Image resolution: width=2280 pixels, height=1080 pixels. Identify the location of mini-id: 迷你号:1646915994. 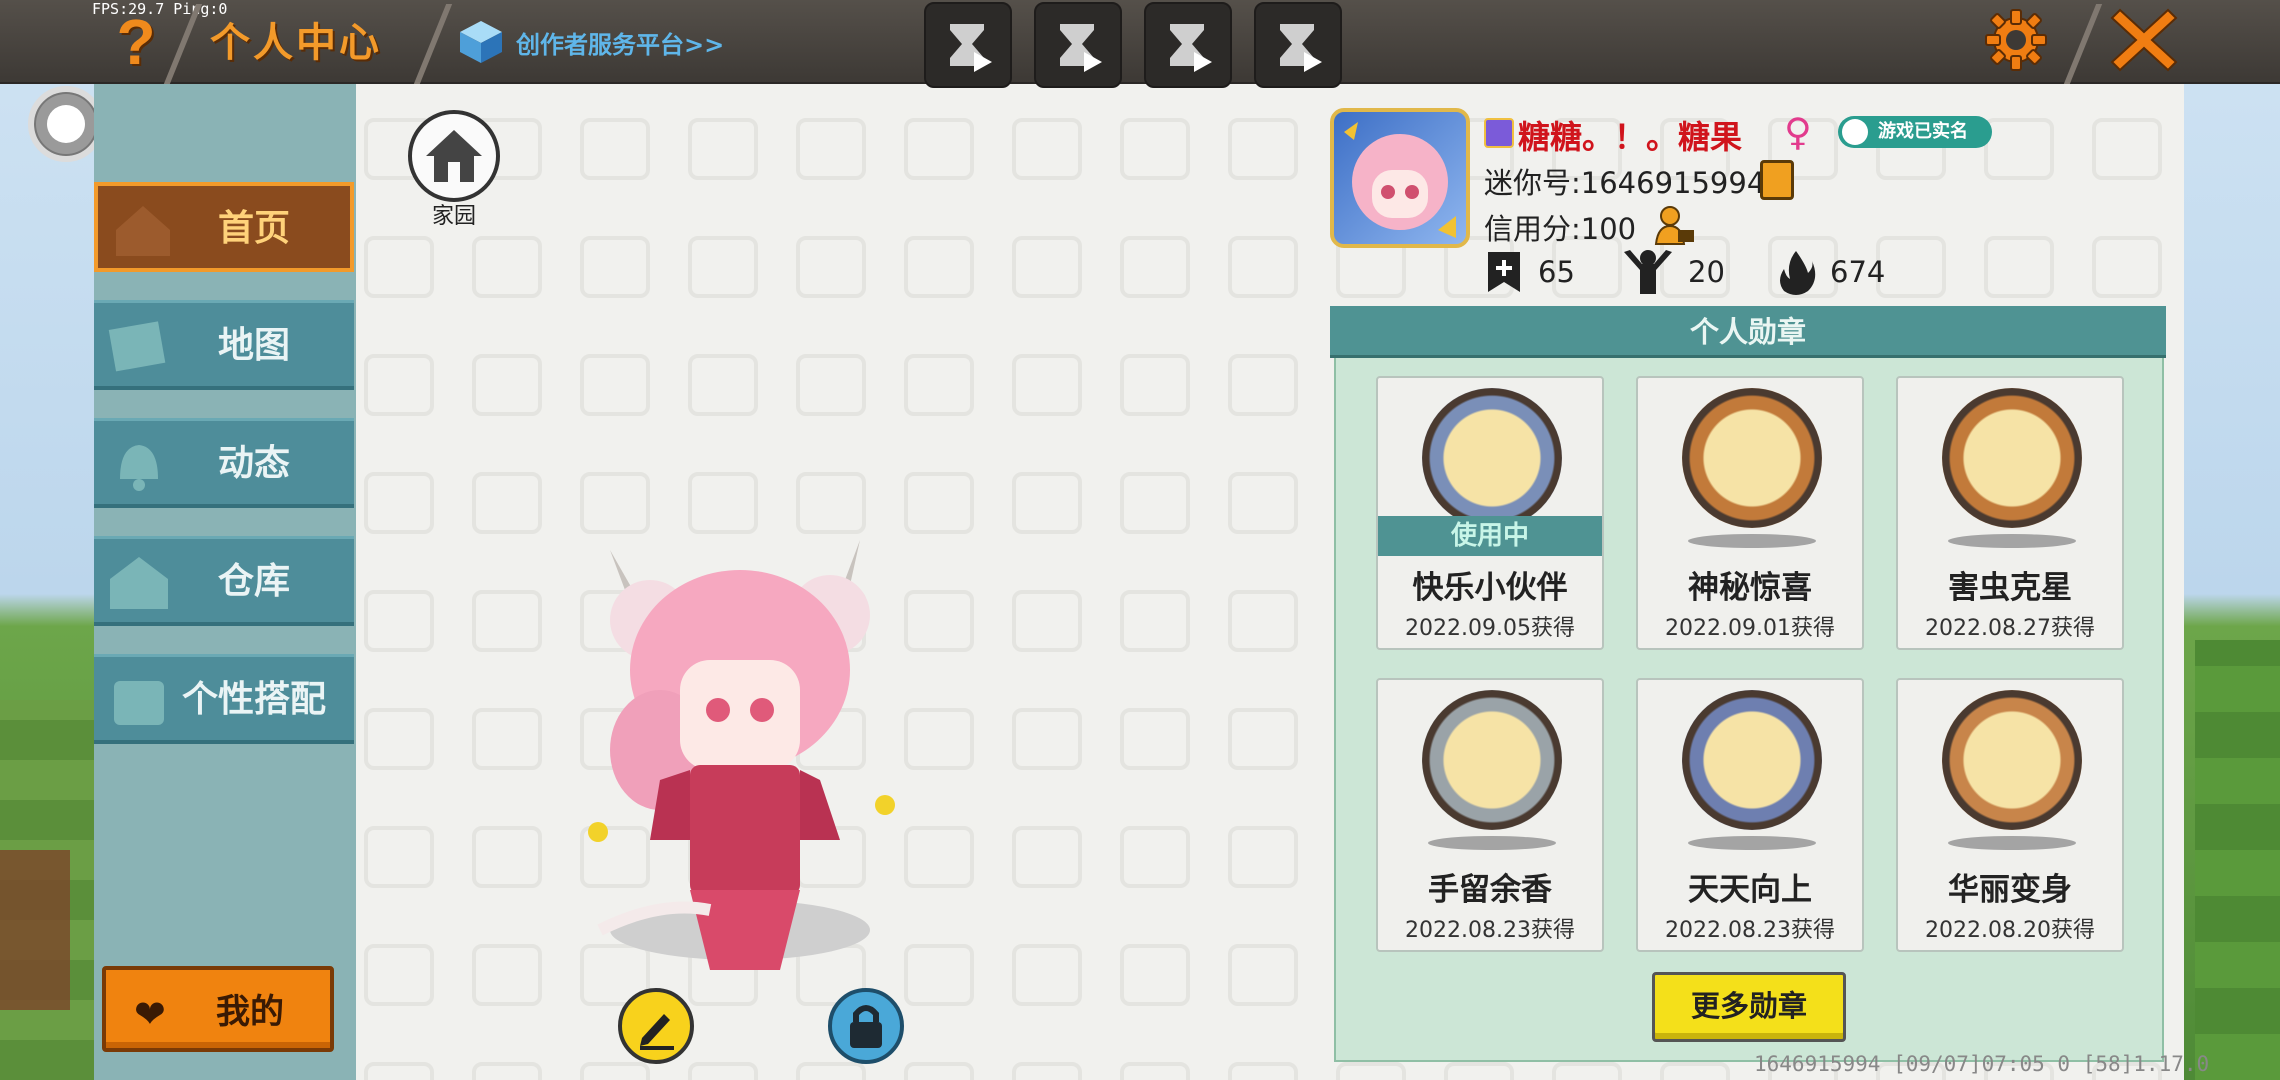
(1625, 183).